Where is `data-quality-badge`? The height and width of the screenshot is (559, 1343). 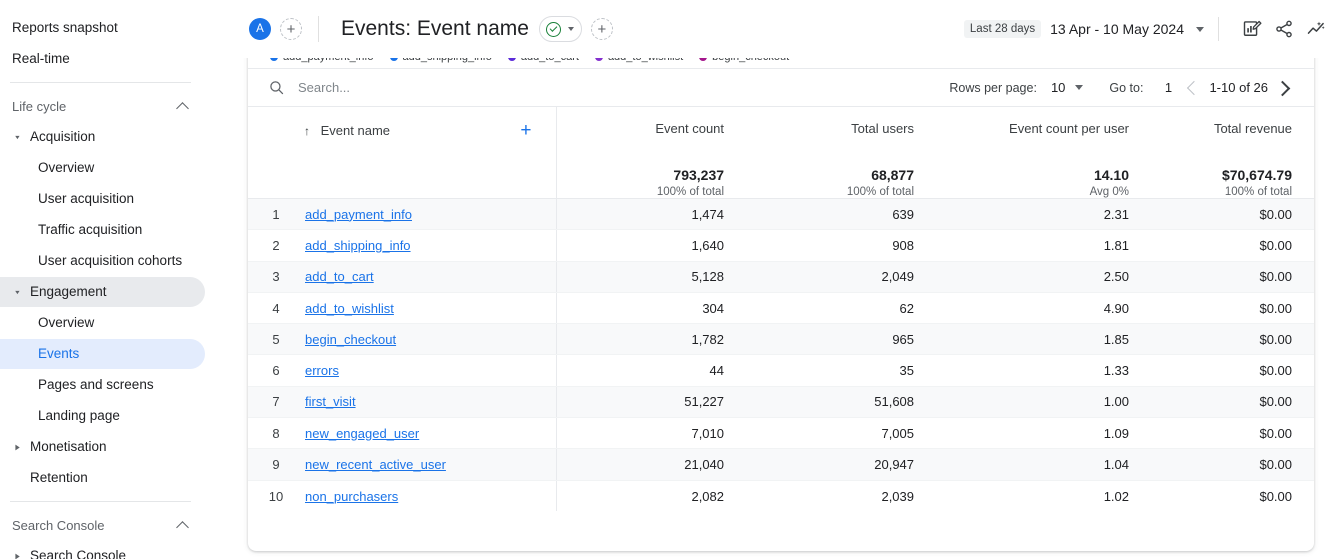
data-quality-badge is located at coordinates (560, 29).